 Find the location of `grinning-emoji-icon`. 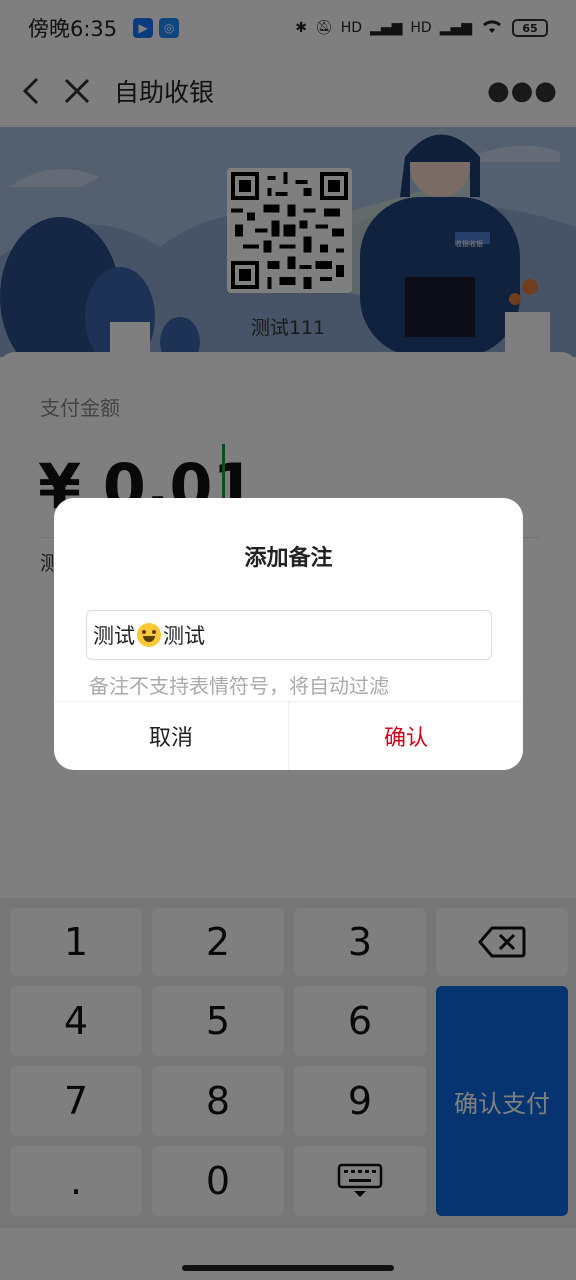

grinning-emoji-icon is located at coordinates (149, 635).